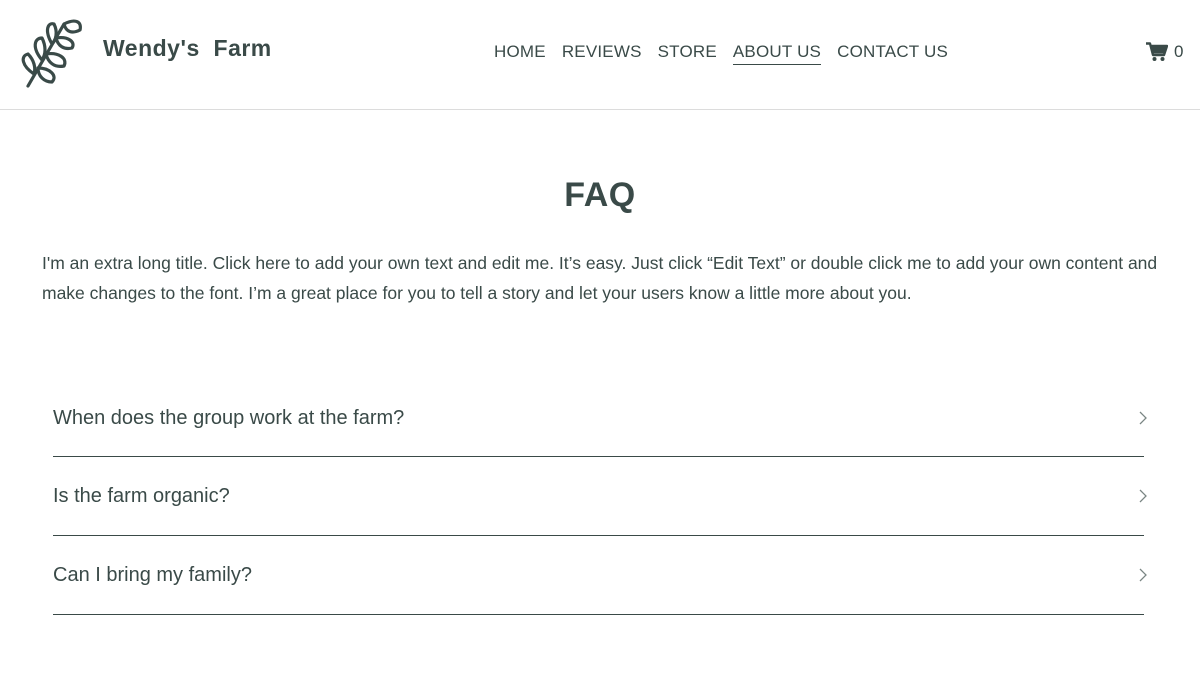 Image resolution: width=1200 pixels, height=689 pixels. What do you see at coordinates (49, 53) in the screenshot?
I see `leaf-branch-icon` at bounding box center [49, 53].